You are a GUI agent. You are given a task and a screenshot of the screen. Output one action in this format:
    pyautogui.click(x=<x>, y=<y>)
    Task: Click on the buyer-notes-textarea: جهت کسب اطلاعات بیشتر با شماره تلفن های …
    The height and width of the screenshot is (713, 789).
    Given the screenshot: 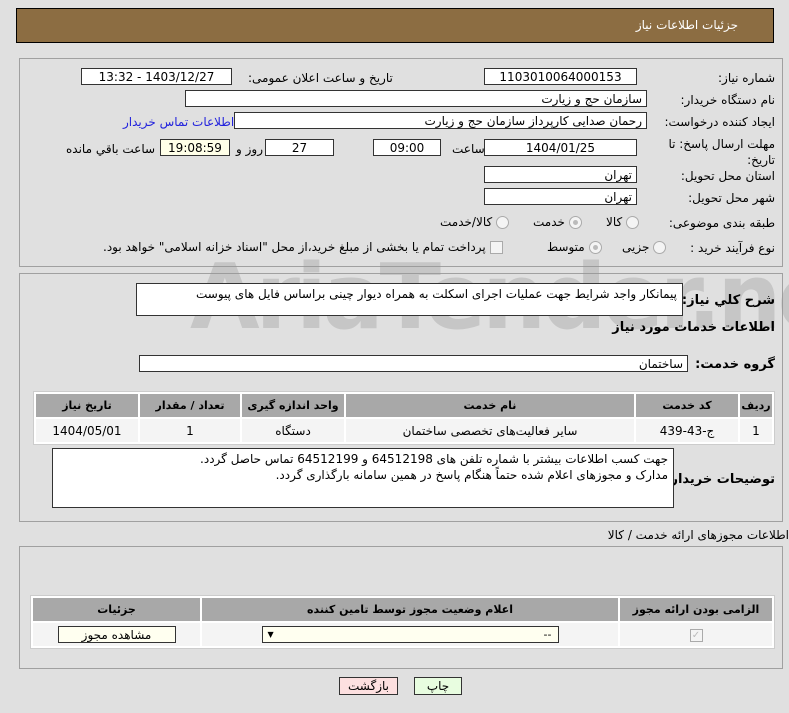 What is the action you would take?
    pyautogui.click(x=363, y=478)
    